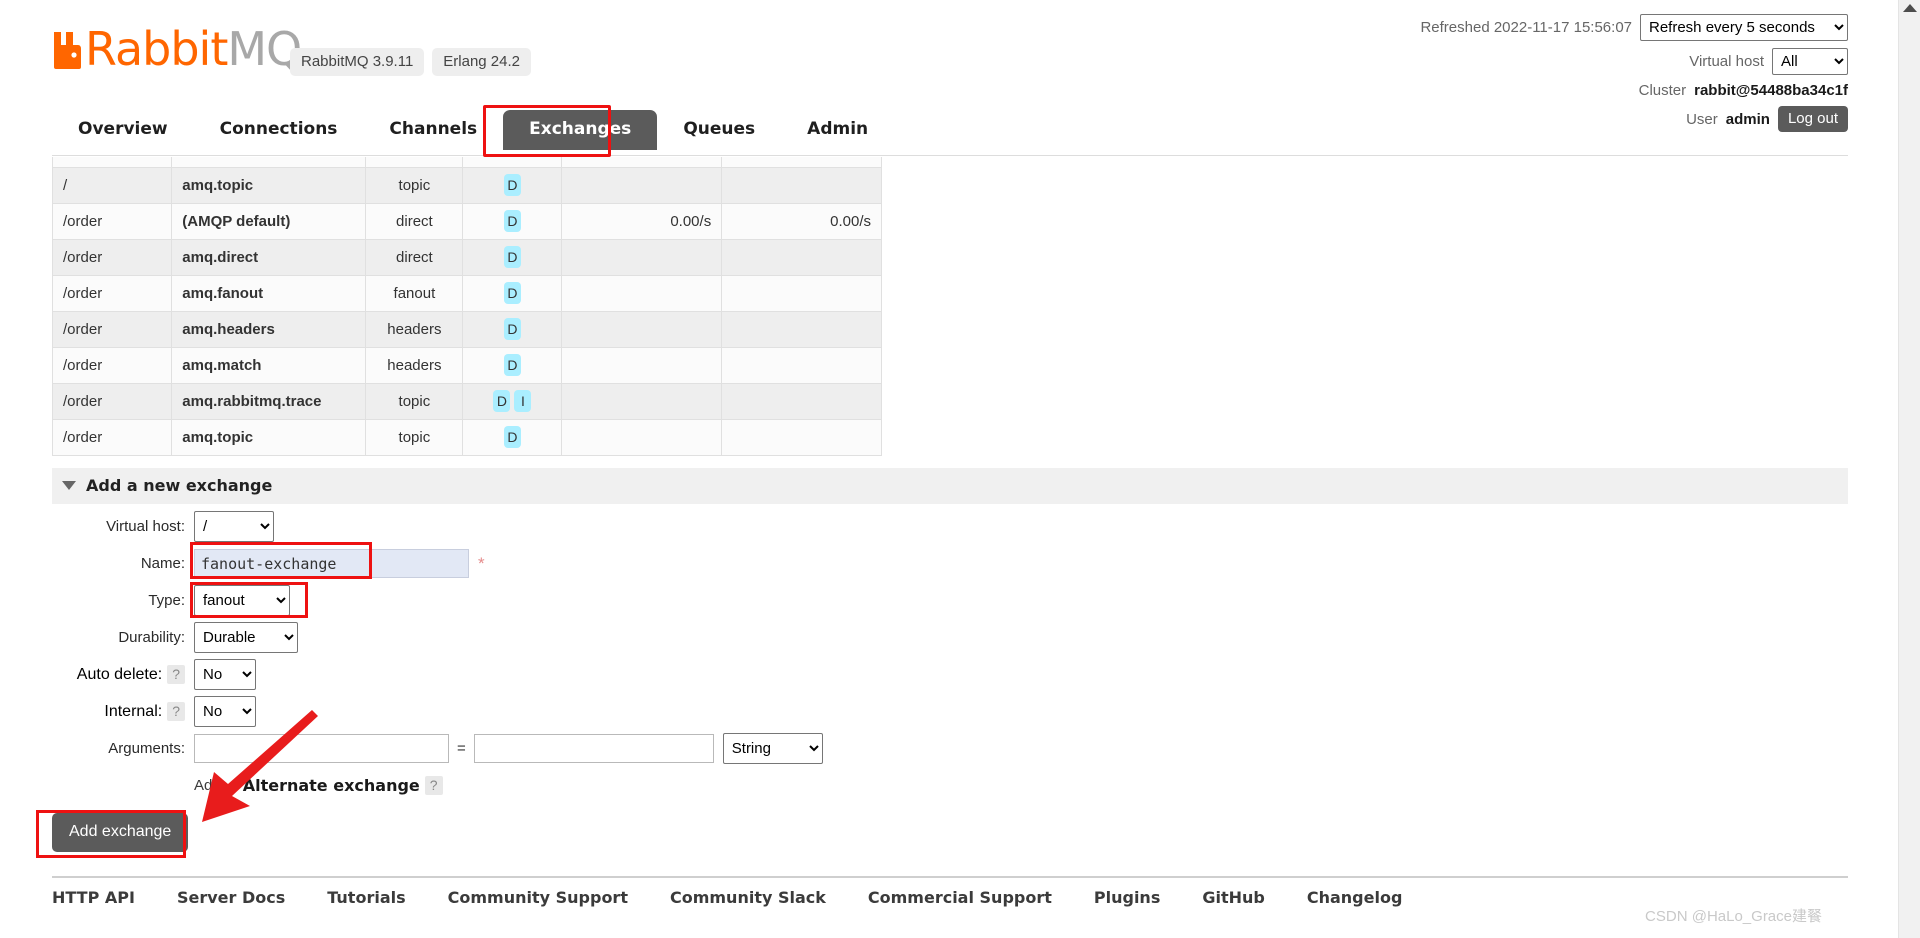 The image size is (1920, 938). Describe the element at coordinates (580, 130) in the screenshot. I see `nav-item-exchanges: Exchanges` at that location.